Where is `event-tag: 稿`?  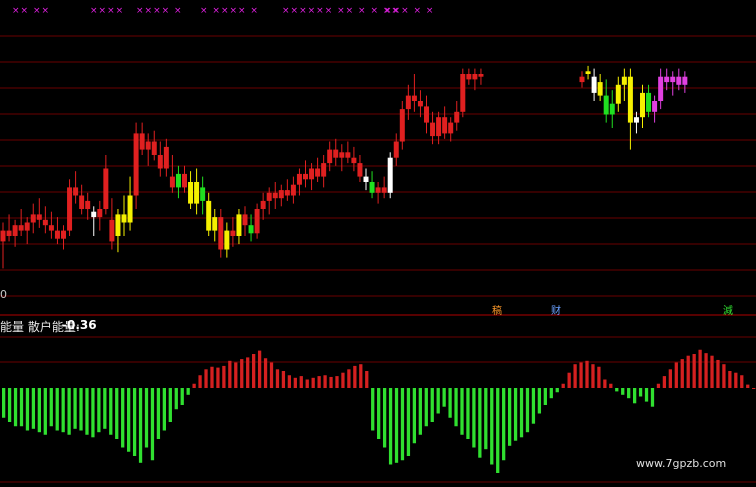
event-tag: 稿 is located at coordinates (497, 309).